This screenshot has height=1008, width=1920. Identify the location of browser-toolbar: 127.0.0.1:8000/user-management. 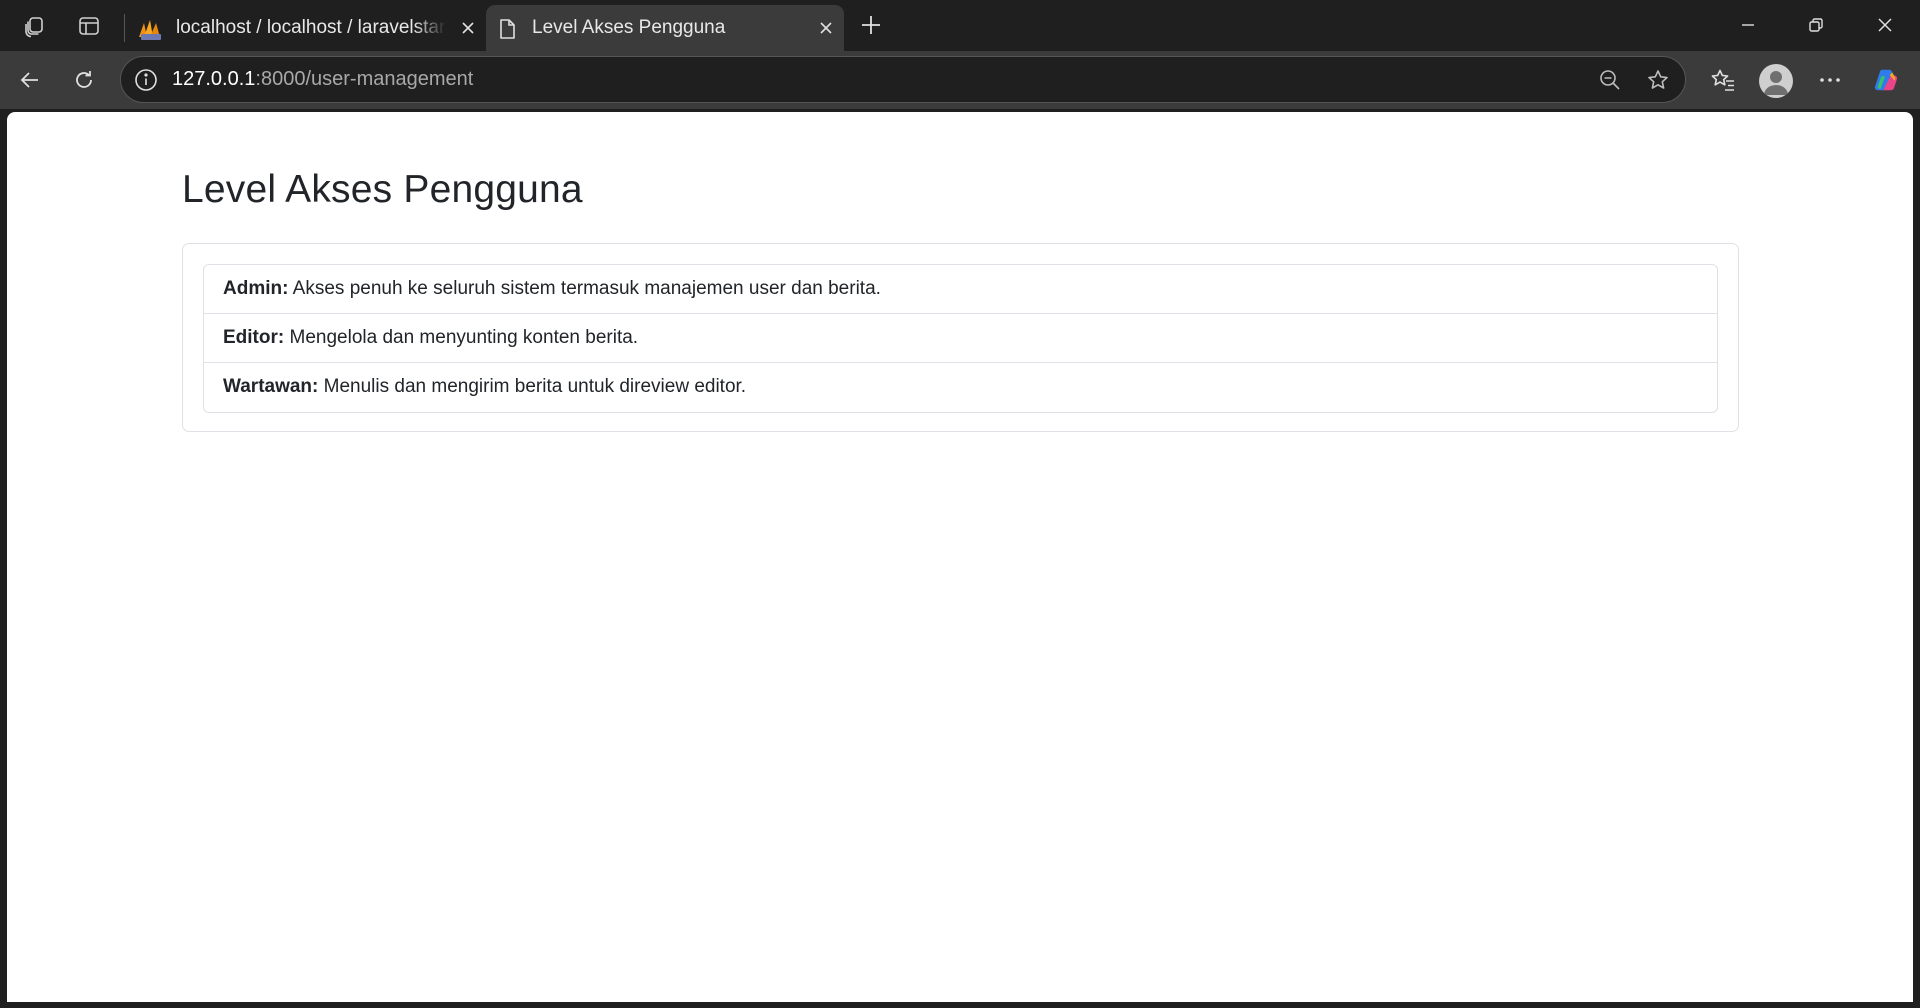
(960, 80).